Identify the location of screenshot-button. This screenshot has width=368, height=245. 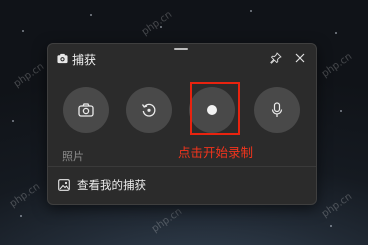
(86, 110).